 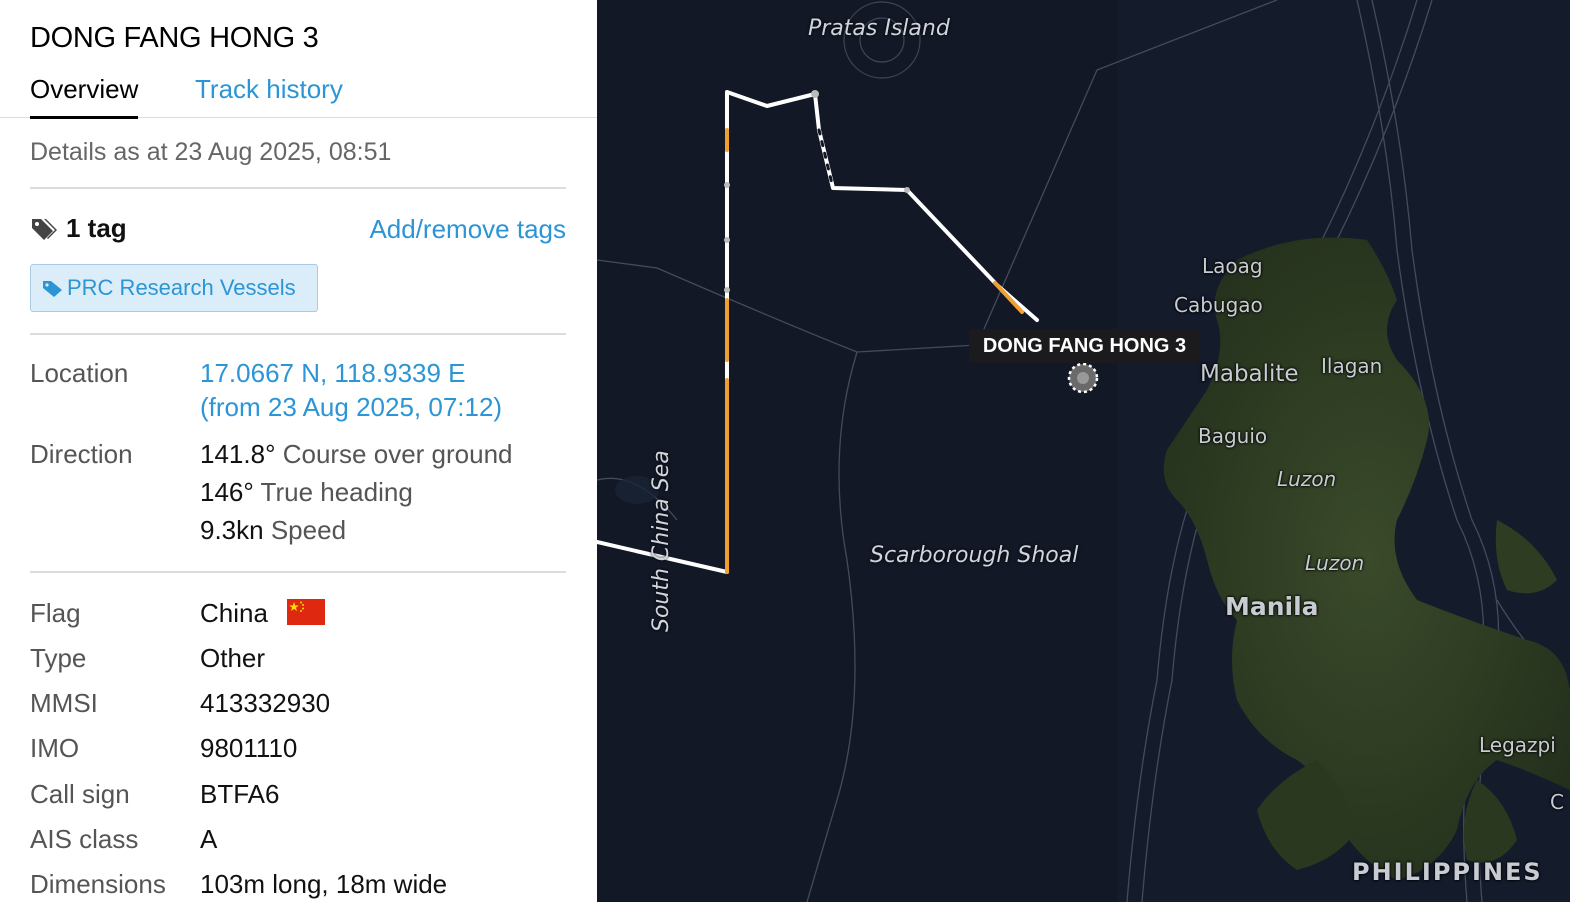 What do you see at coordinates (324, 884) in the screenshot?
I see `dimensions-value: 103m long, 18m wide` at bounding box center [324, 884].